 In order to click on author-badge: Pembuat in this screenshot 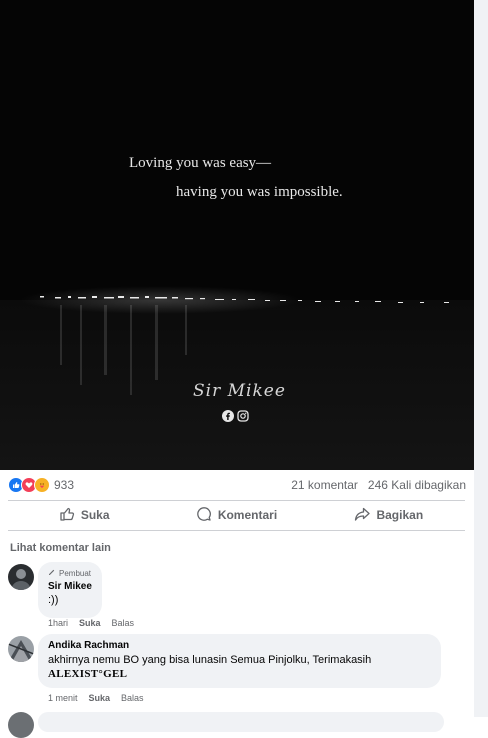, I will do `click(70, 573)`.